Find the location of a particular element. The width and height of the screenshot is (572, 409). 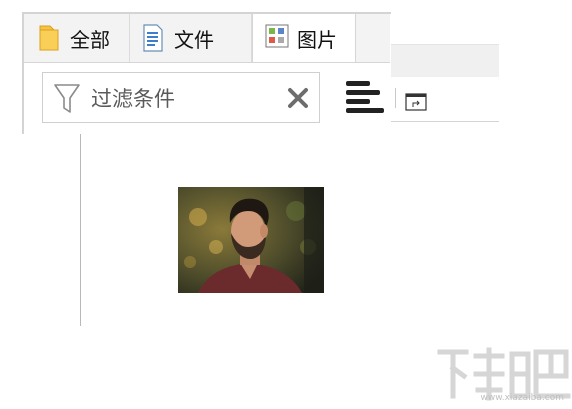

filter-input: 过滤条件 is located at coordinates (181, 97).